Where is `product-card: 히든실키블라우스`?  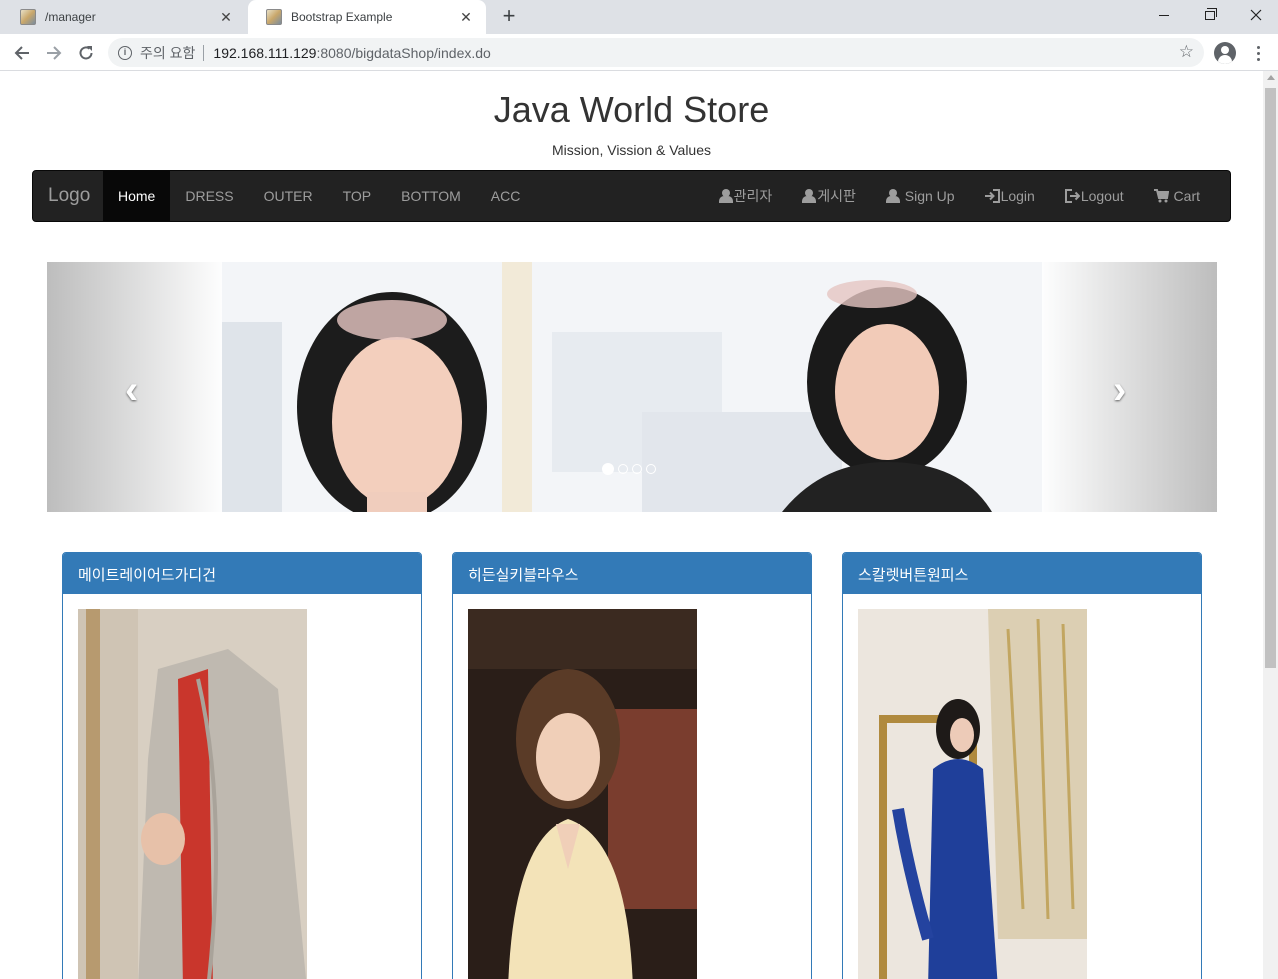
product-card: 히든실키블라우스 is located at coordinates (632, 765).